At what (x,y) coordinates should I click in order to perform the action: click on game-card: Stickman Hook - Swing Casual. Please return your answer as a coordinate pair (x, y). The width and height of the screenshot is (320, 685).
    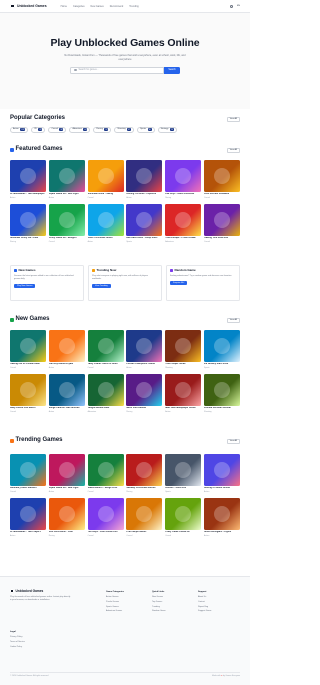
    Looking at the image, I should click on (105, 181).